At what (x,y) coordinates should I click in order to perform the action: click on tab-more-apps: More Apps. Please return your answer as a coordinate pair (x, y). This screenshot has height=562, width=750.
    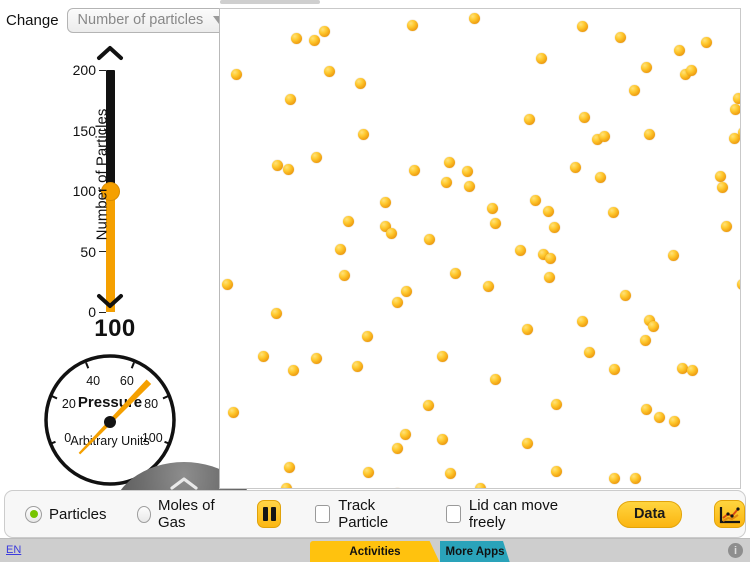
    Looking at the image, I should click on (475, 551).